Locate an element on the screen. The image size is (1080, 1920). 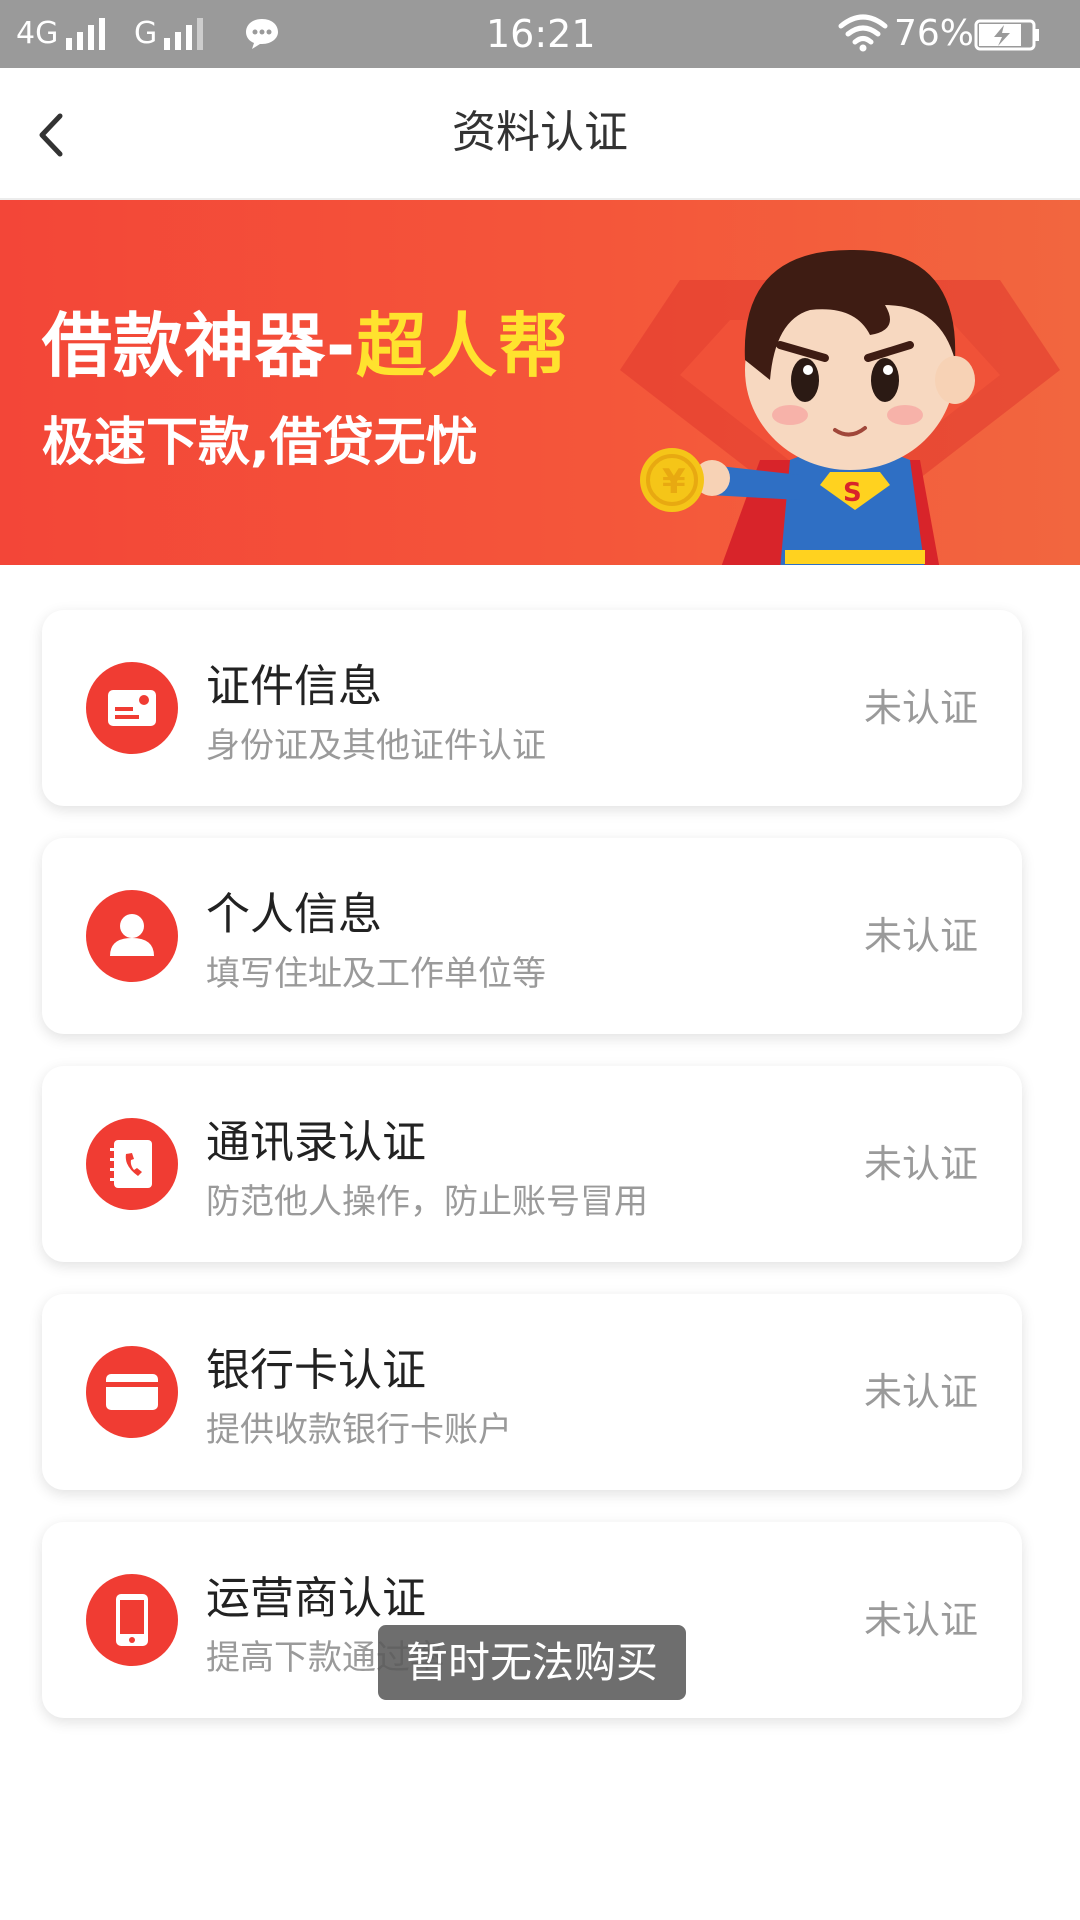
clock: 16:21 is located at coordinates (541, 34).